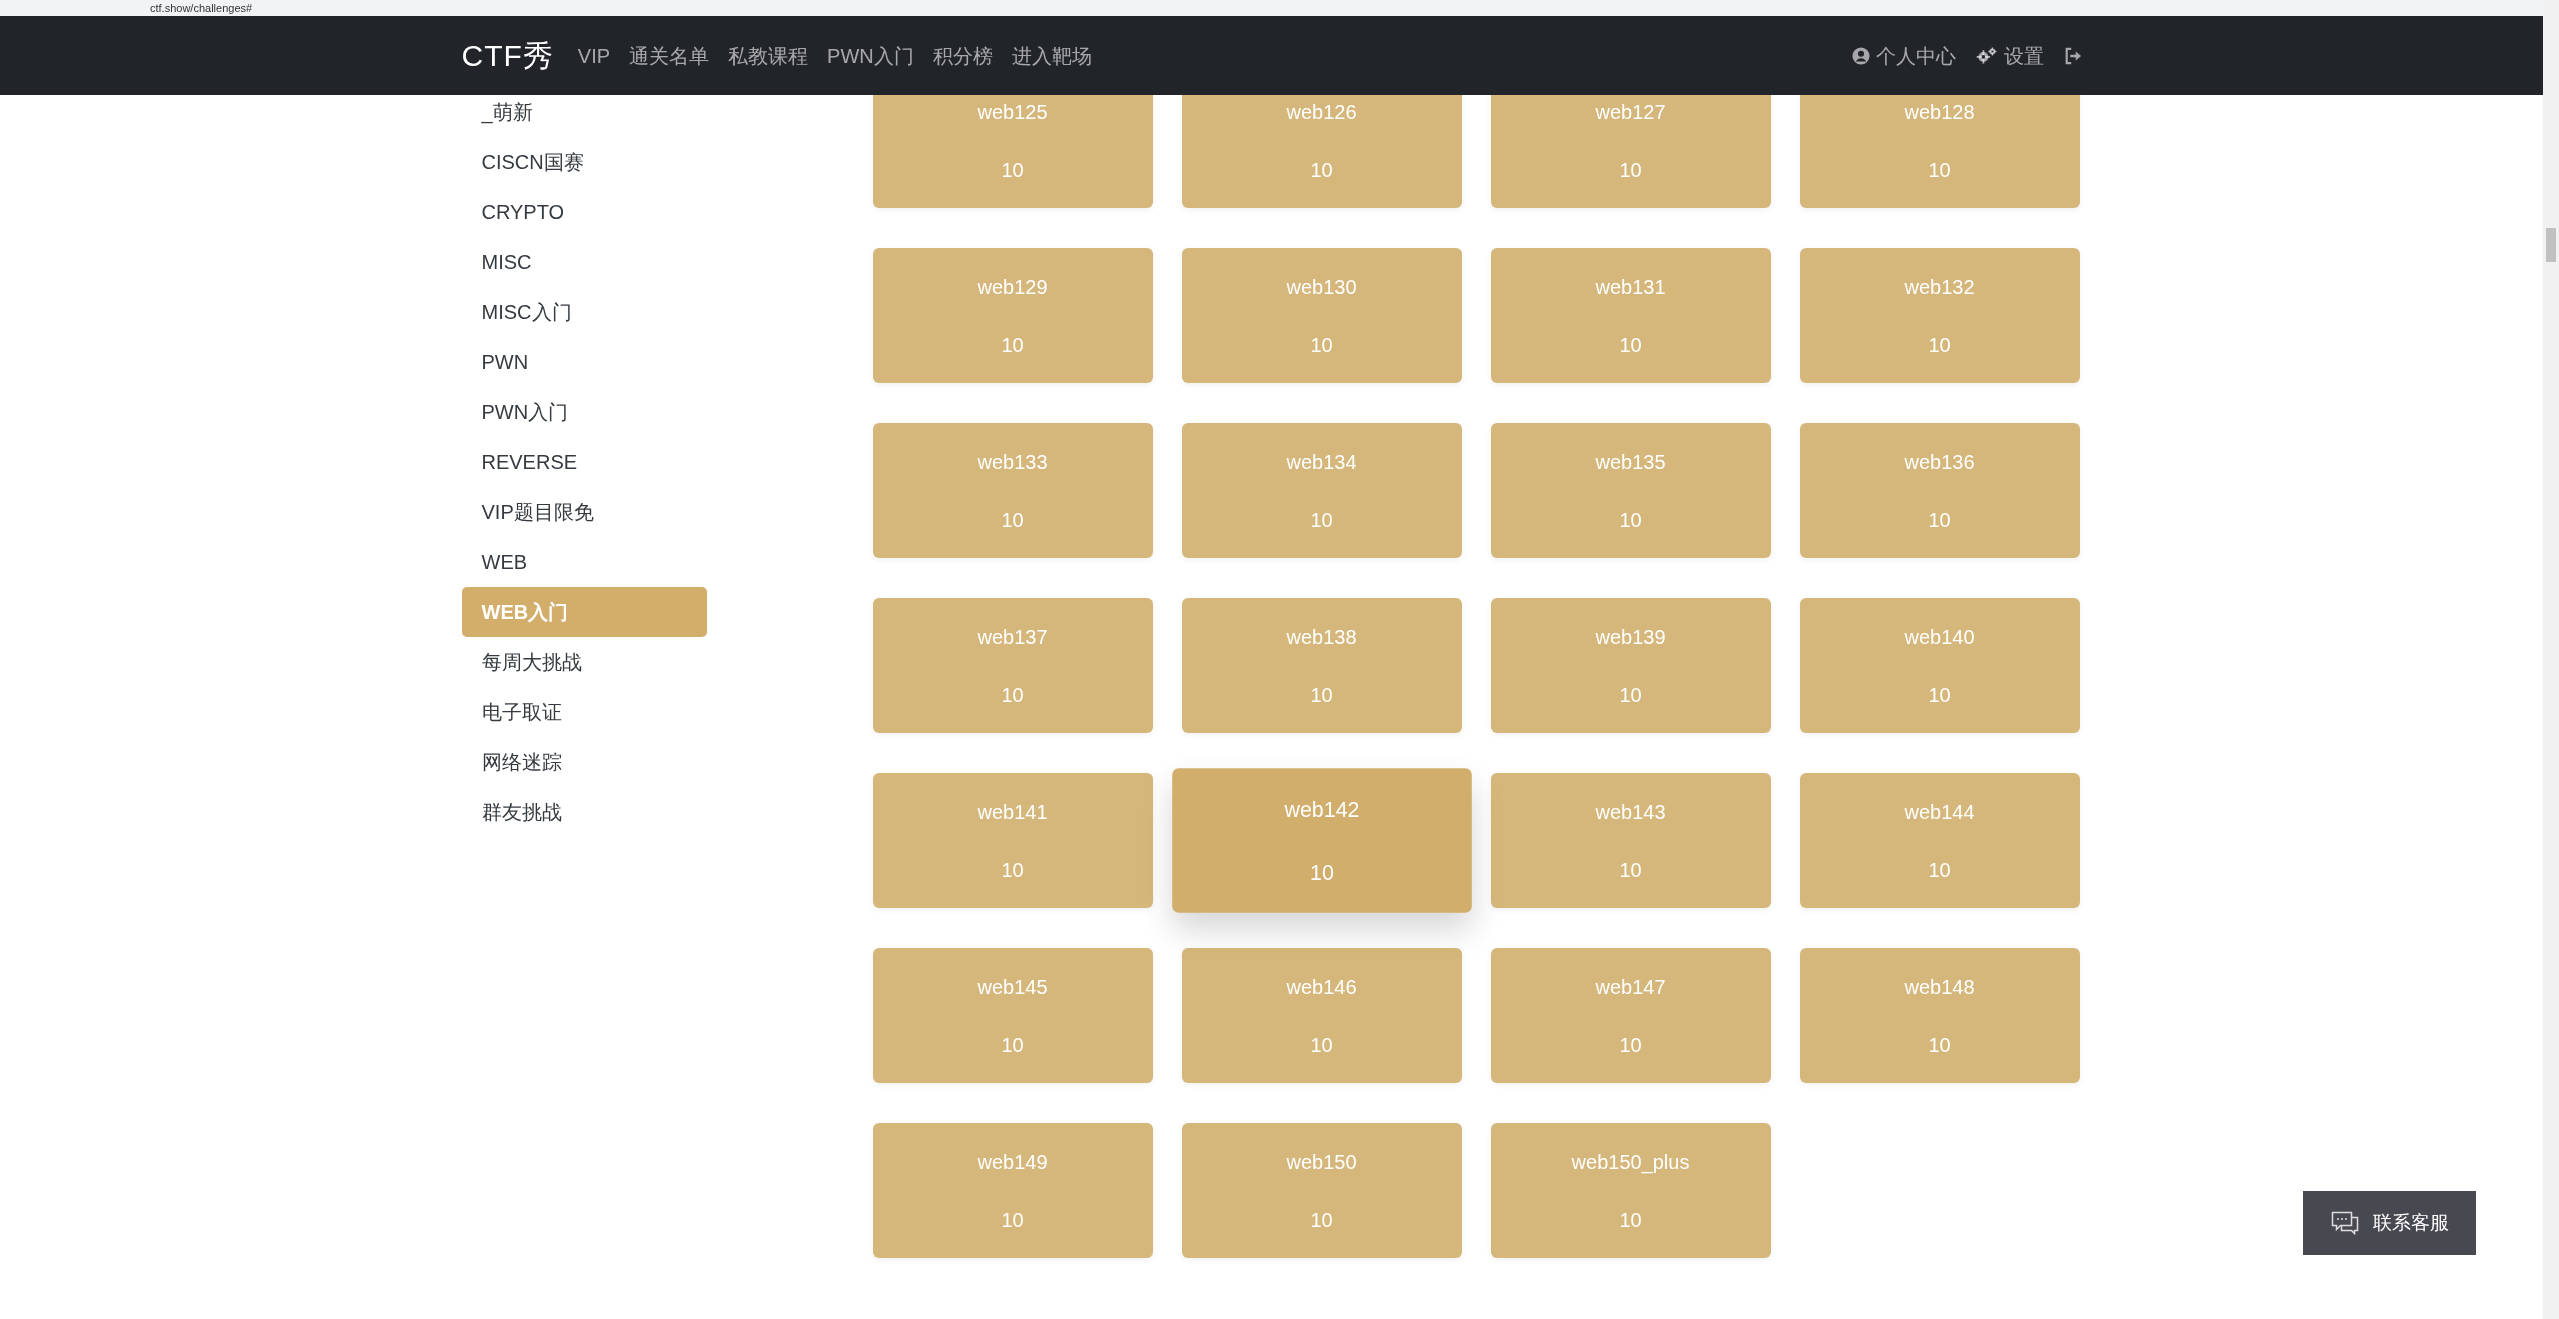  Describe the element at coordinates (1012, 112) in the screenshot. I see `challenge-name: web125` at that location.